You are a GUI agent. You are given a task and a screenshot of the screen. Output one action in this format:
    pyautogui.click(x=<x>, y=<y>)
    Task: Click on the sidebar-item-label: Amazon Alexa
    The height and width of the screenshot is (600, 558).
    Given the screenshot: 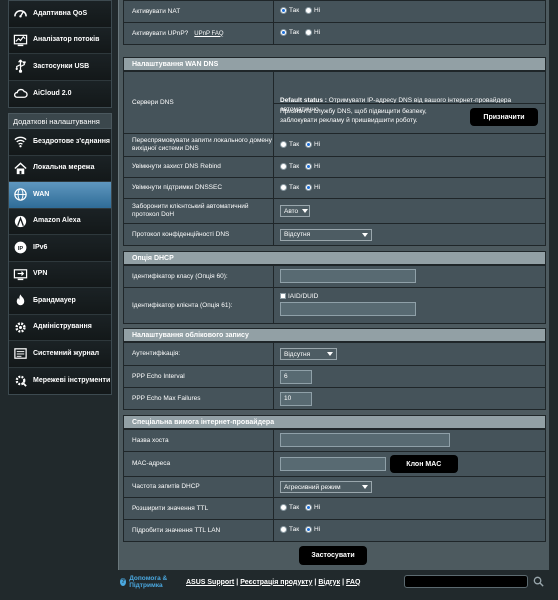 What is the action you would take?
    pyautogui.click(x=57, y=221)
    